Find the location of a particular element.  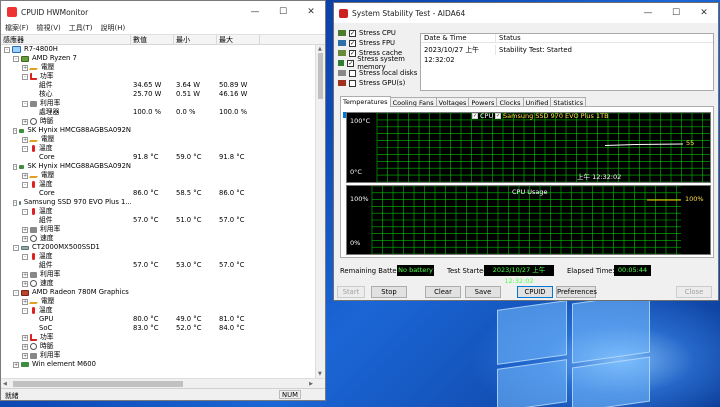

scroll-down-icon: ▼ is located at coordinates (320, 374).